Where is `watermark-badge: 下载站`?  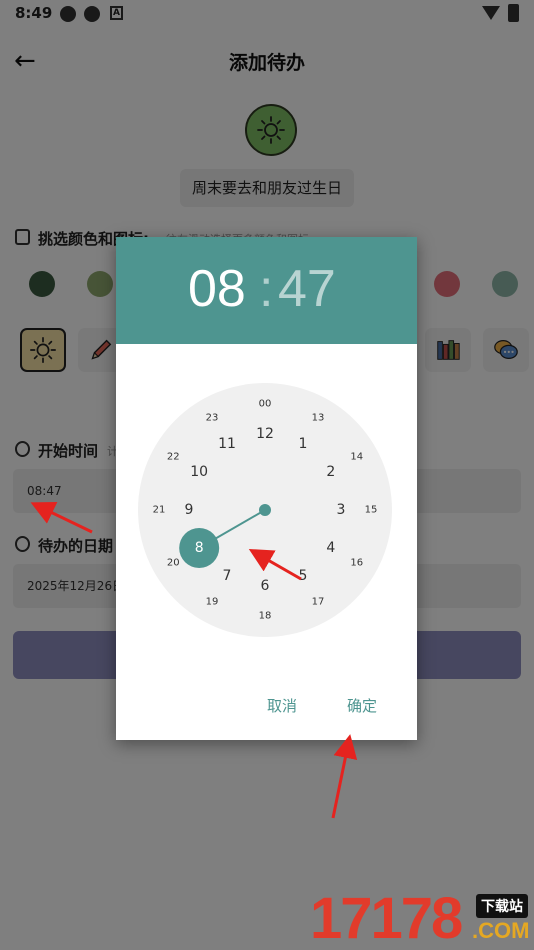
watermark-badge: 下载站 is located at coordinates (502, 906).